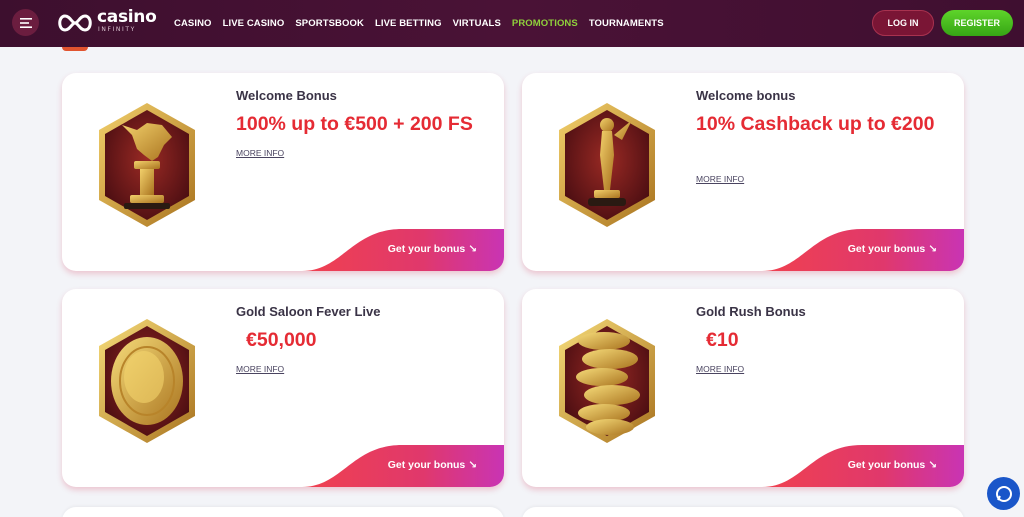  I want to click on card-title: Gold Saloon Fever Live, so click(308, 311).